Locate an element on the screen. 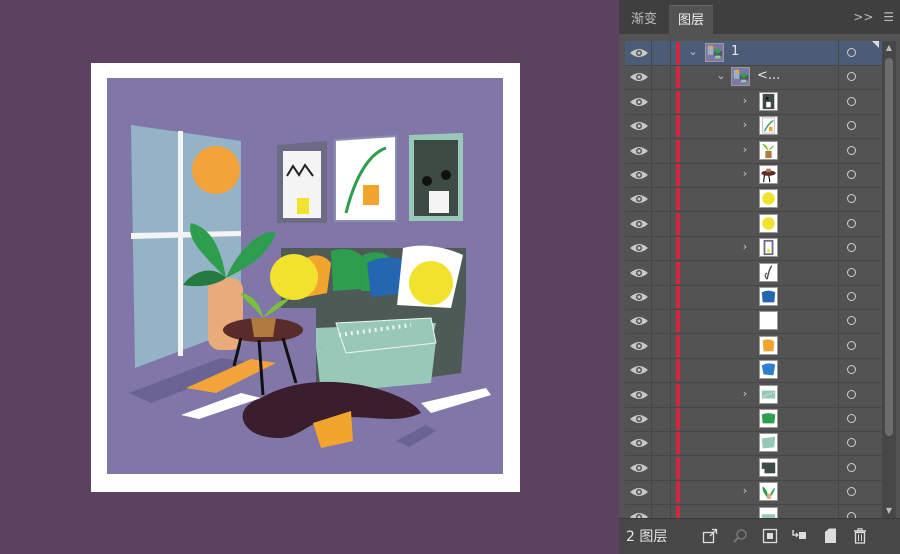 This screenshot has height=554, width=900. tab-gradient: 渐变 is located at coordinates (644, 19).